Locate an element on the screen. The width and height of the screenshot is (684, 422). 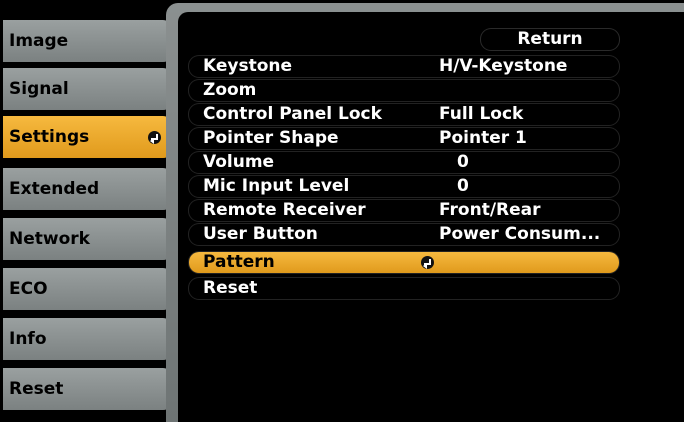
sidebar-item-settings: Settings is located at coordinates (88, 137).